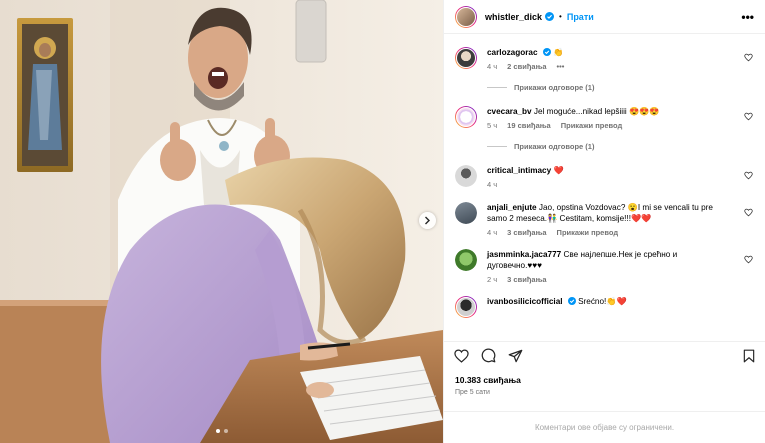  Describe the element at coordinates (466, 16) in the screenshot. I see `author-avatar` at that location.